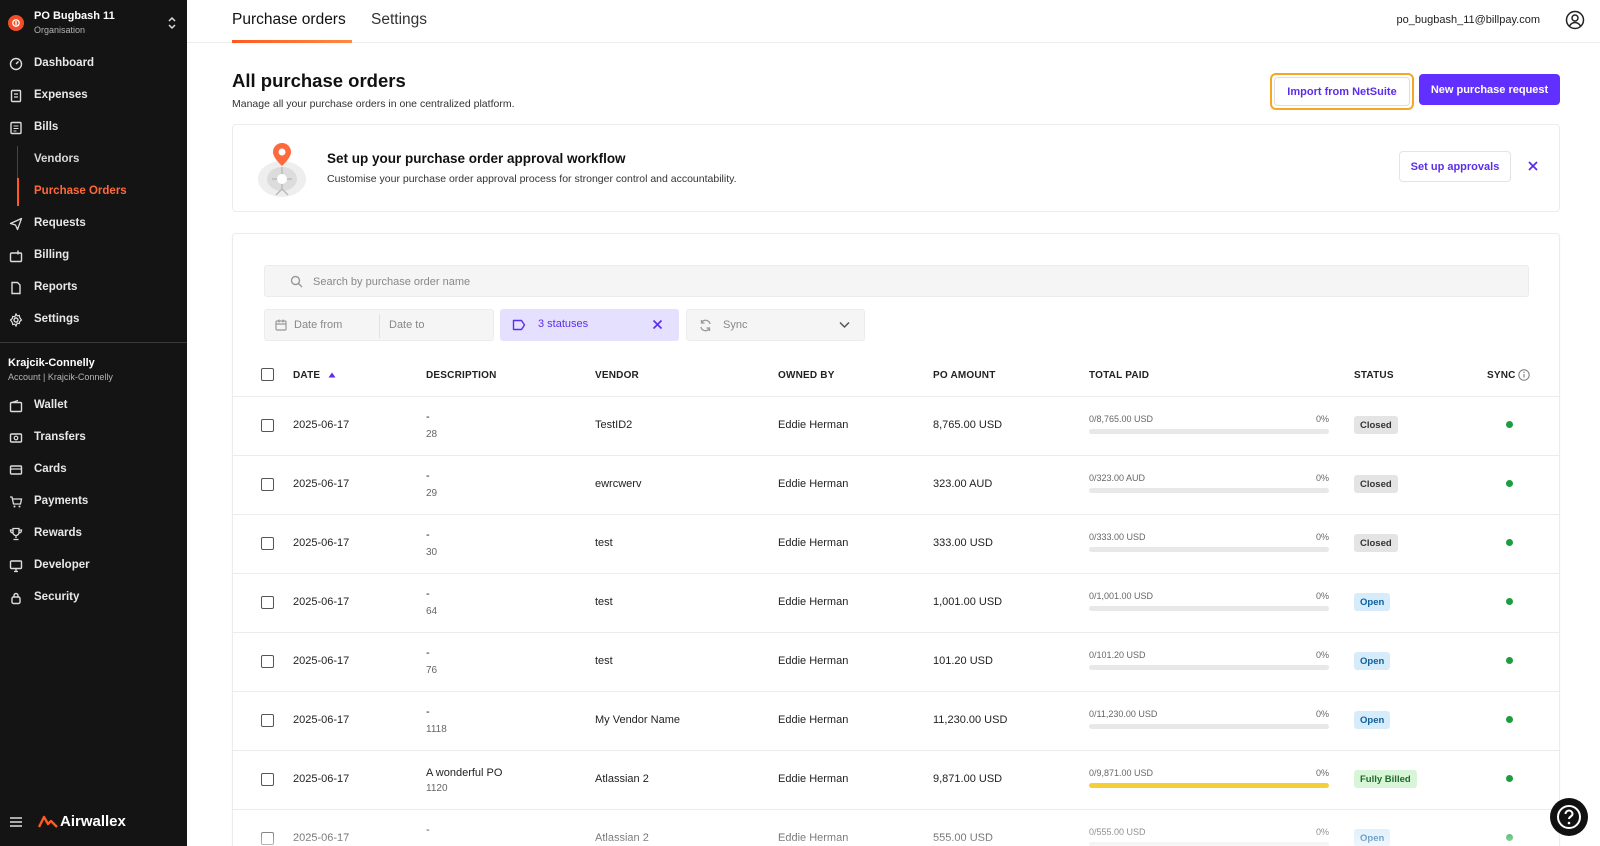  I want to click on row-total-paid: 0/101.20 USD, so click(1117, 655).